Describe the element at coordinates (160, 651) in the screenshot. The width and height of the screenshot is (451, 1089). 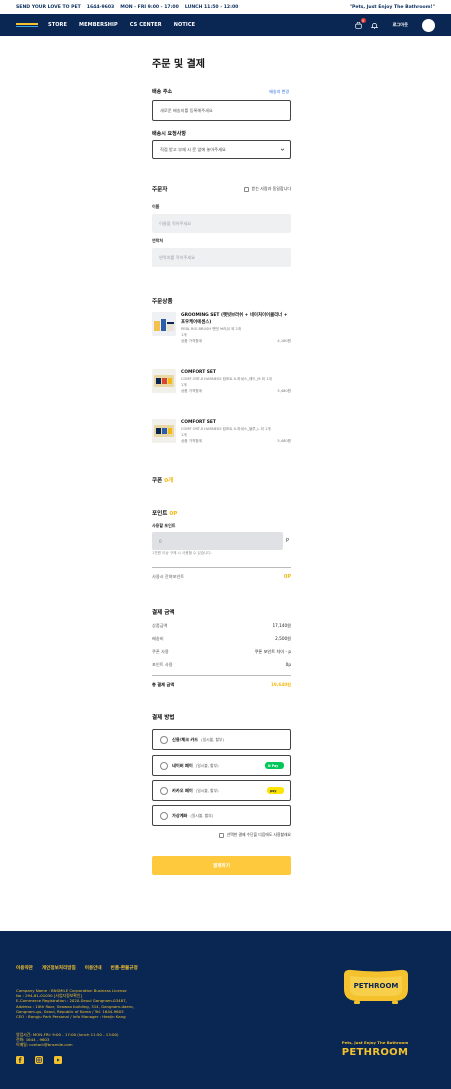
I see `summary-row-label: 쿠폰 사용` at that location.